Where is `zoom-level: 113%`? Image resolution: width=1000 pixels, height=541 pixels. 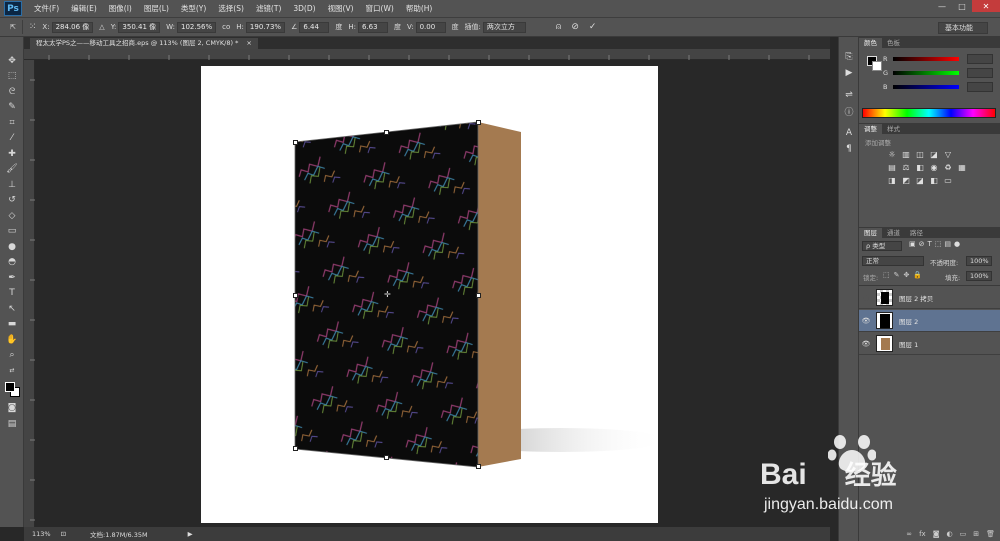
zoom-level: 113% is located at coordinates (41, 534).